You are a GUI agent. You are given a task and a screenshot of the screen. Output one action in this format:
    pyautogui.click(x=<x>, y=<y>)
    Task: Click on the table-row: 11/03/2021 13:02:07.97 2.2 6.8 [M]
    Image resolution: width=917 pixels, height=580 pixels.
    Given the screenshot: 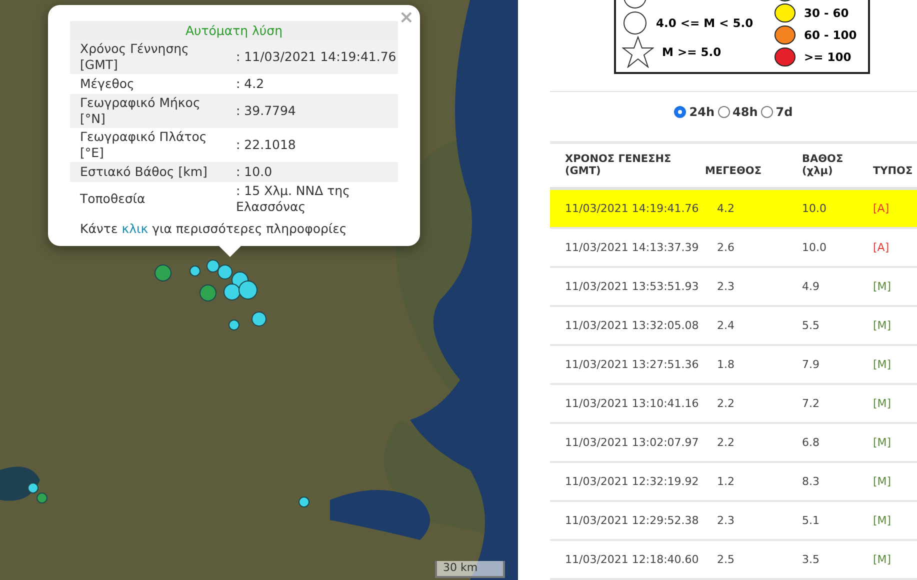 What is the action you would take?
    pyautogui.click(x=733, y=443)
    